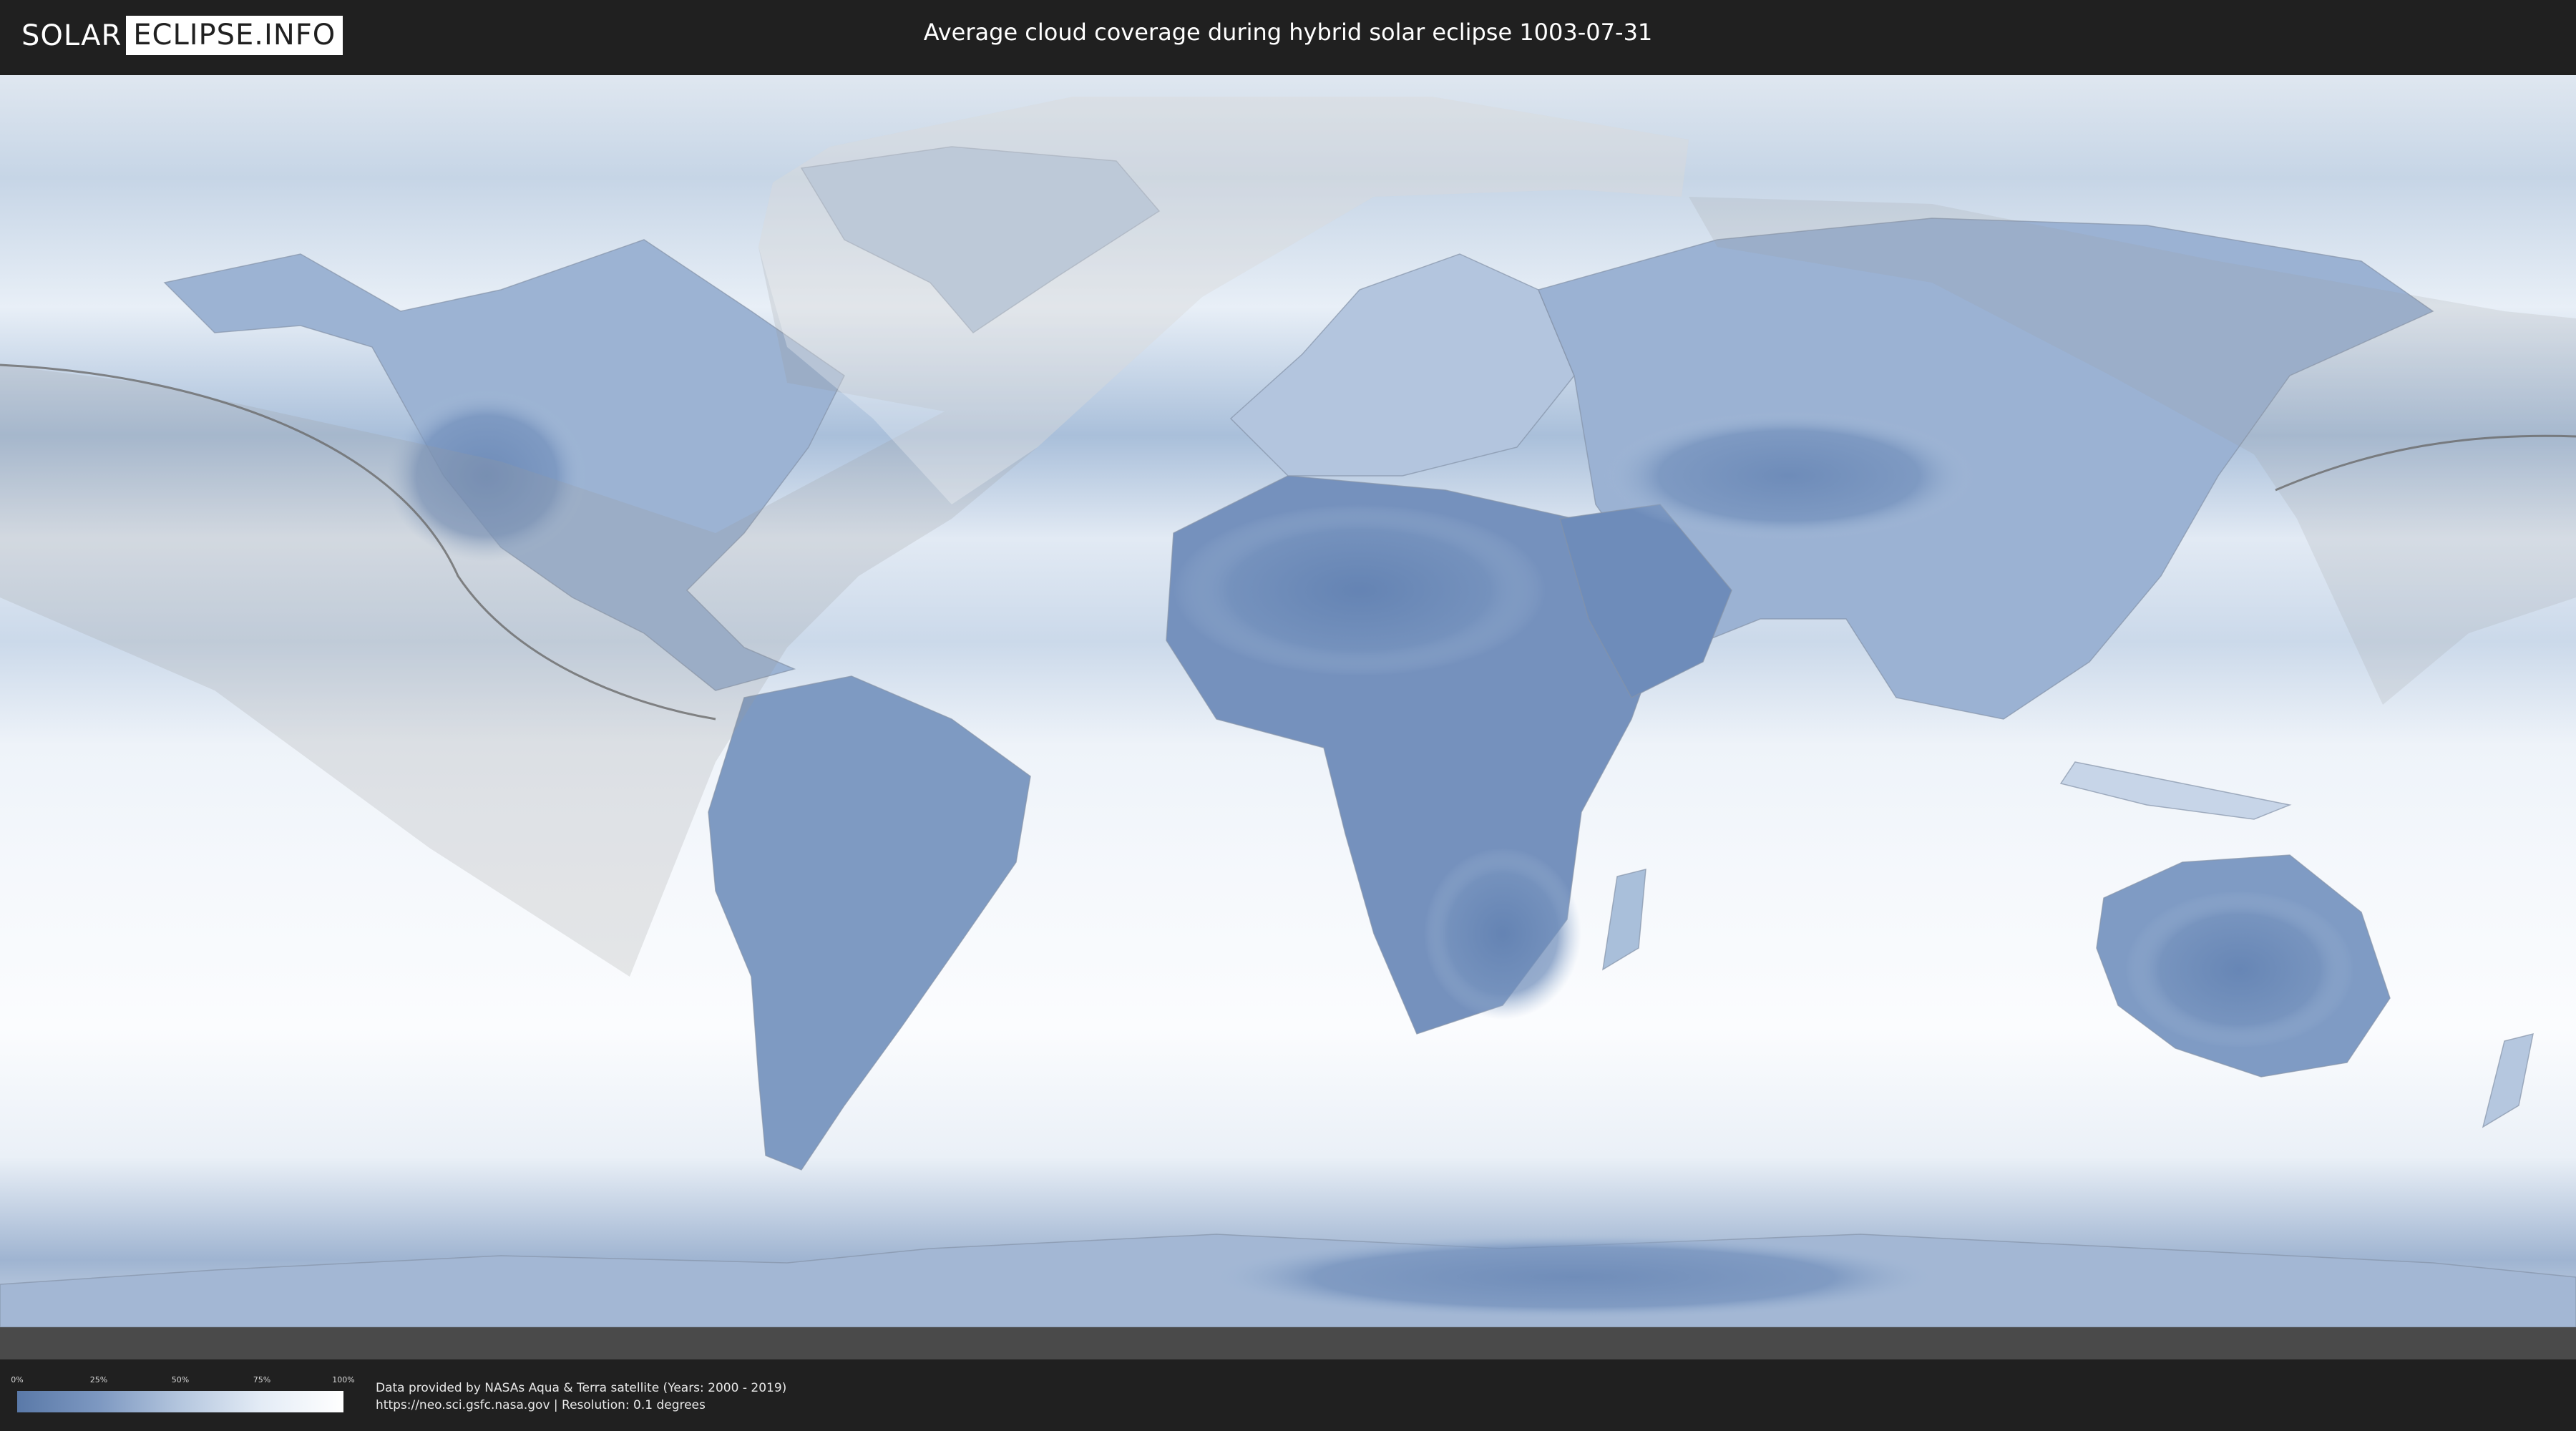 This screenshot has width=2576, height=1431. What do you see at coordinates (17, 1379) in the screenshot?
I see `legend-tick-0: 0%` at bounding box center [17, 1379].